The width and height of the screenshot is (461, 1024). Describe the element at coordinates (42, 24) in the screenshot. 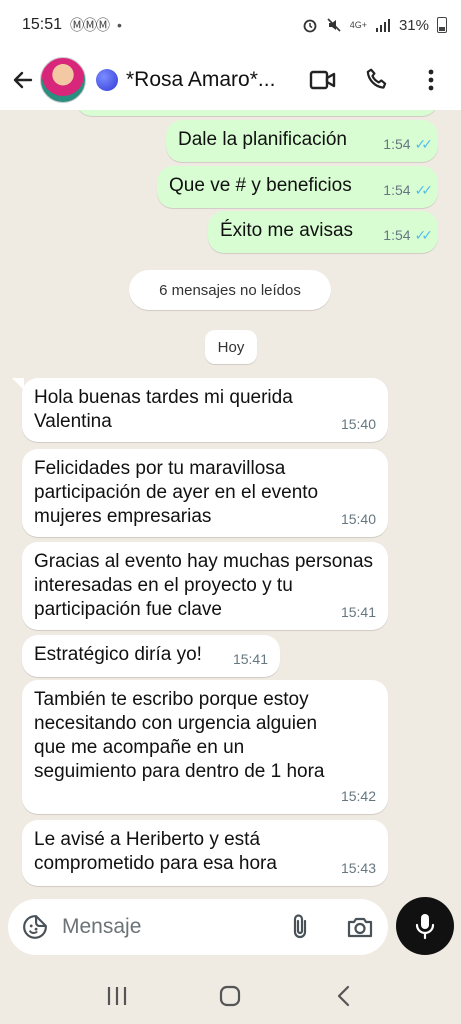

I see `status-time: 15:51` at that location.